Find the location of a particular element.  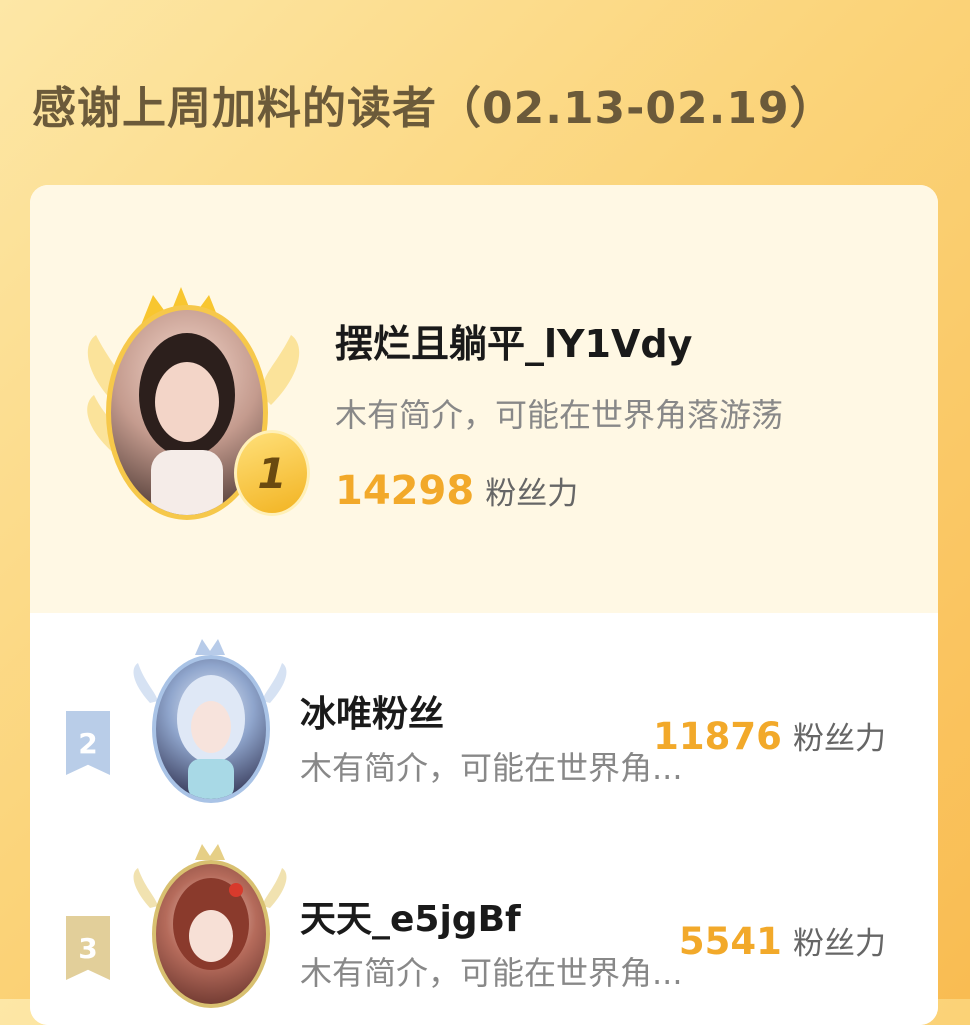

bronze-frame is located at coordinates (210, 923).